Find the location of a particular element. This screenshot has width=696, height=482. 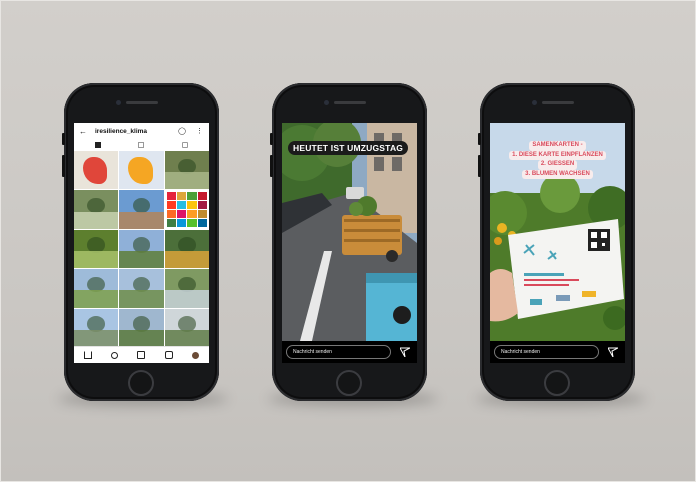

instruction-line: 2. GIESSEN is located at coordinates (557, 165).